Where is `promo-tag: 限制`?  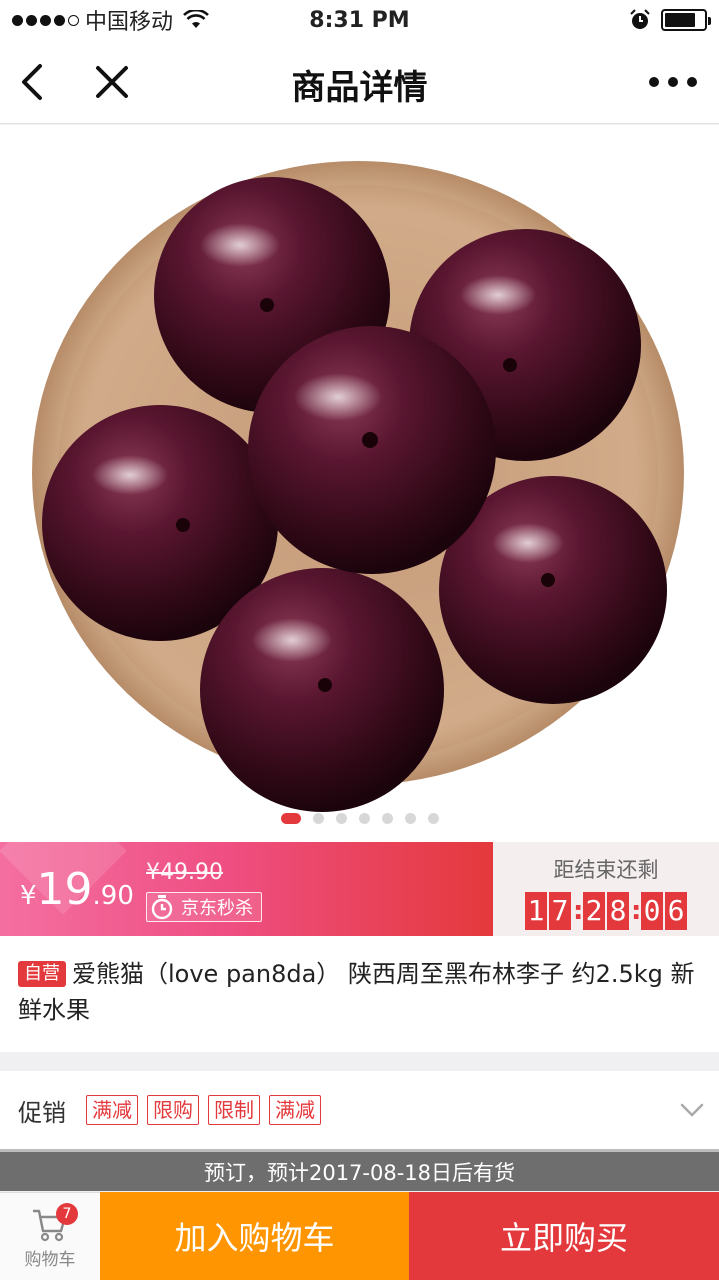
promo-tag: 限制 is located at coordinates (234, 1110).